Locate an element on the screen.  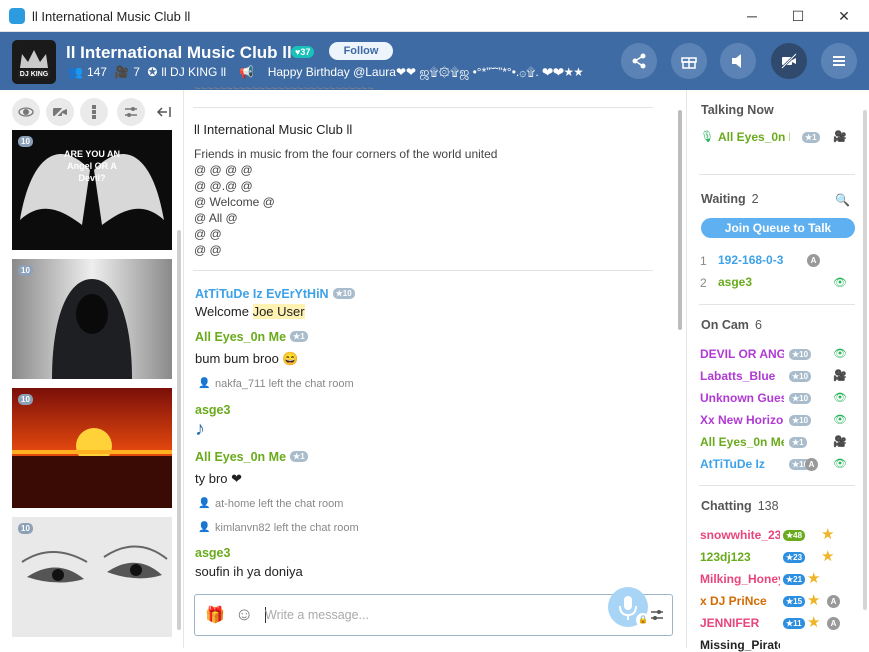
room-info-title: ll International Music Club ll is located at coordinates (273, 129).